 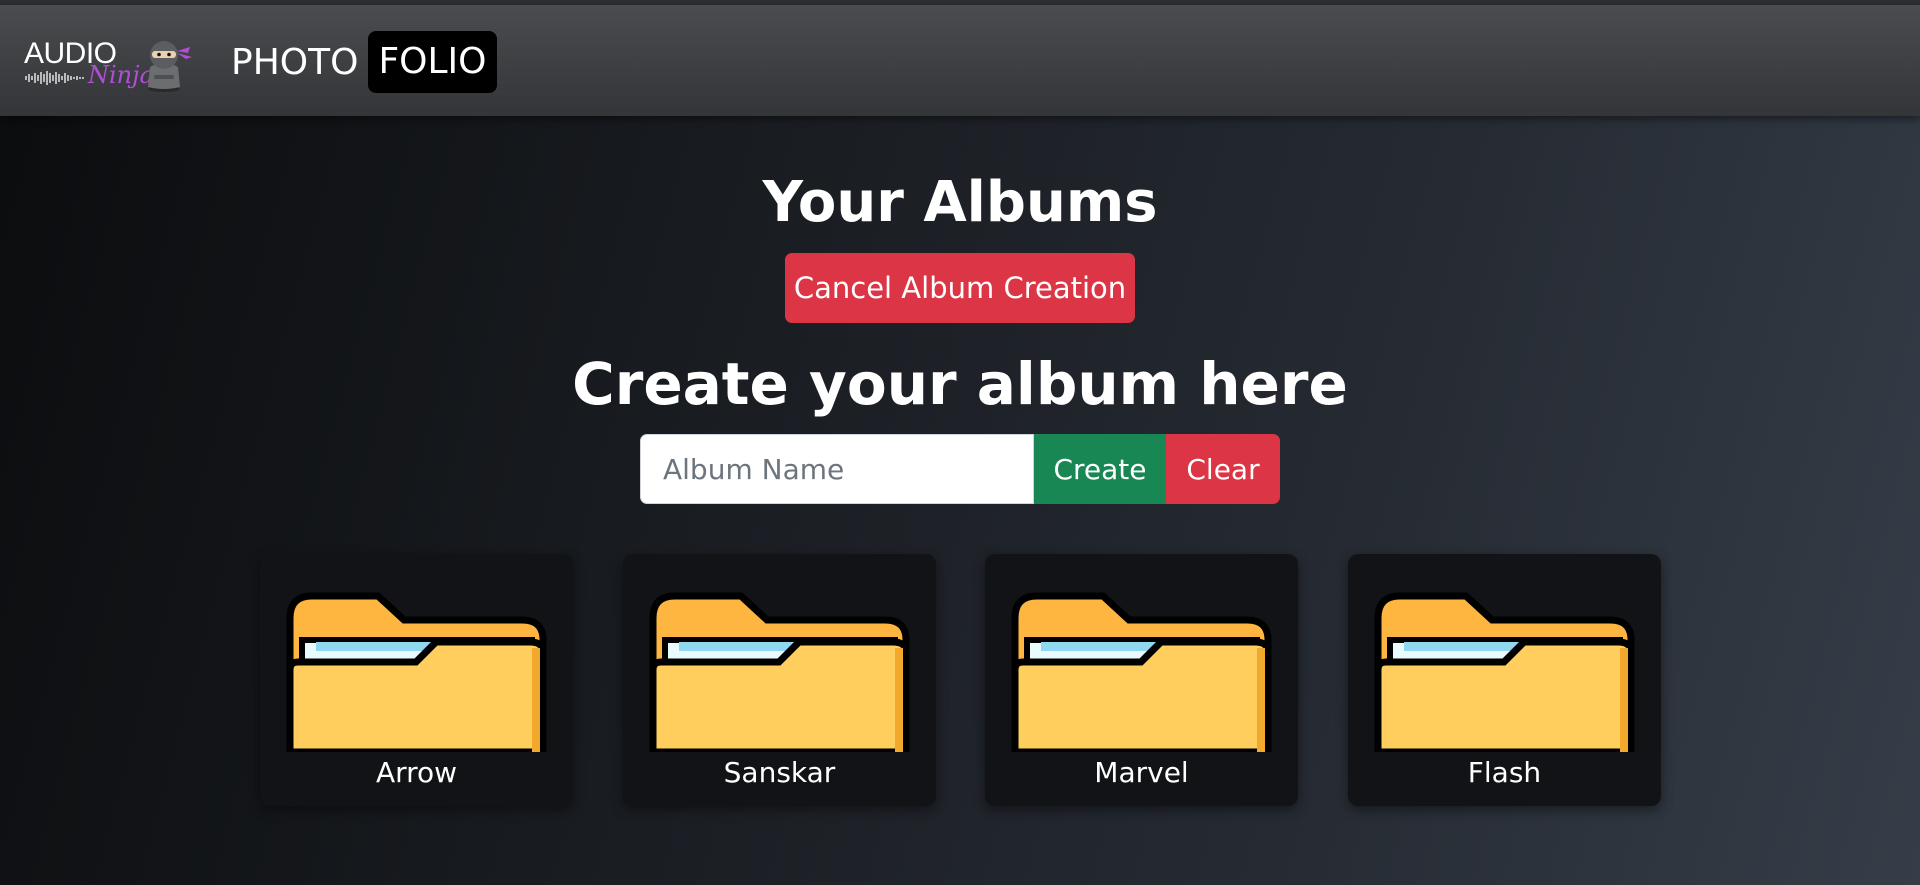 What do you see at coordinates (170, 66) in the screenshot?
I see `ninja-figure-icon` at bounding box center [170, 66].